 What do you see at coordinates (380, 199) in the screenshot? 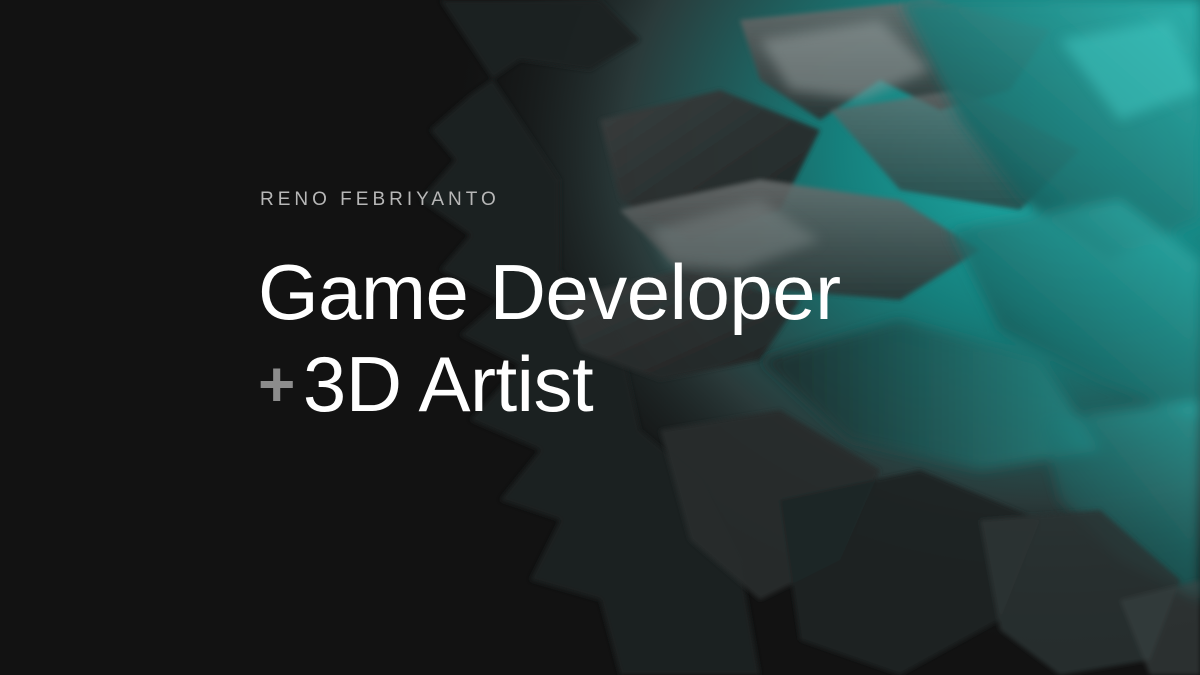
I see `author-name: RENO FEBRIYANTO` at bounding box center [380, 199].